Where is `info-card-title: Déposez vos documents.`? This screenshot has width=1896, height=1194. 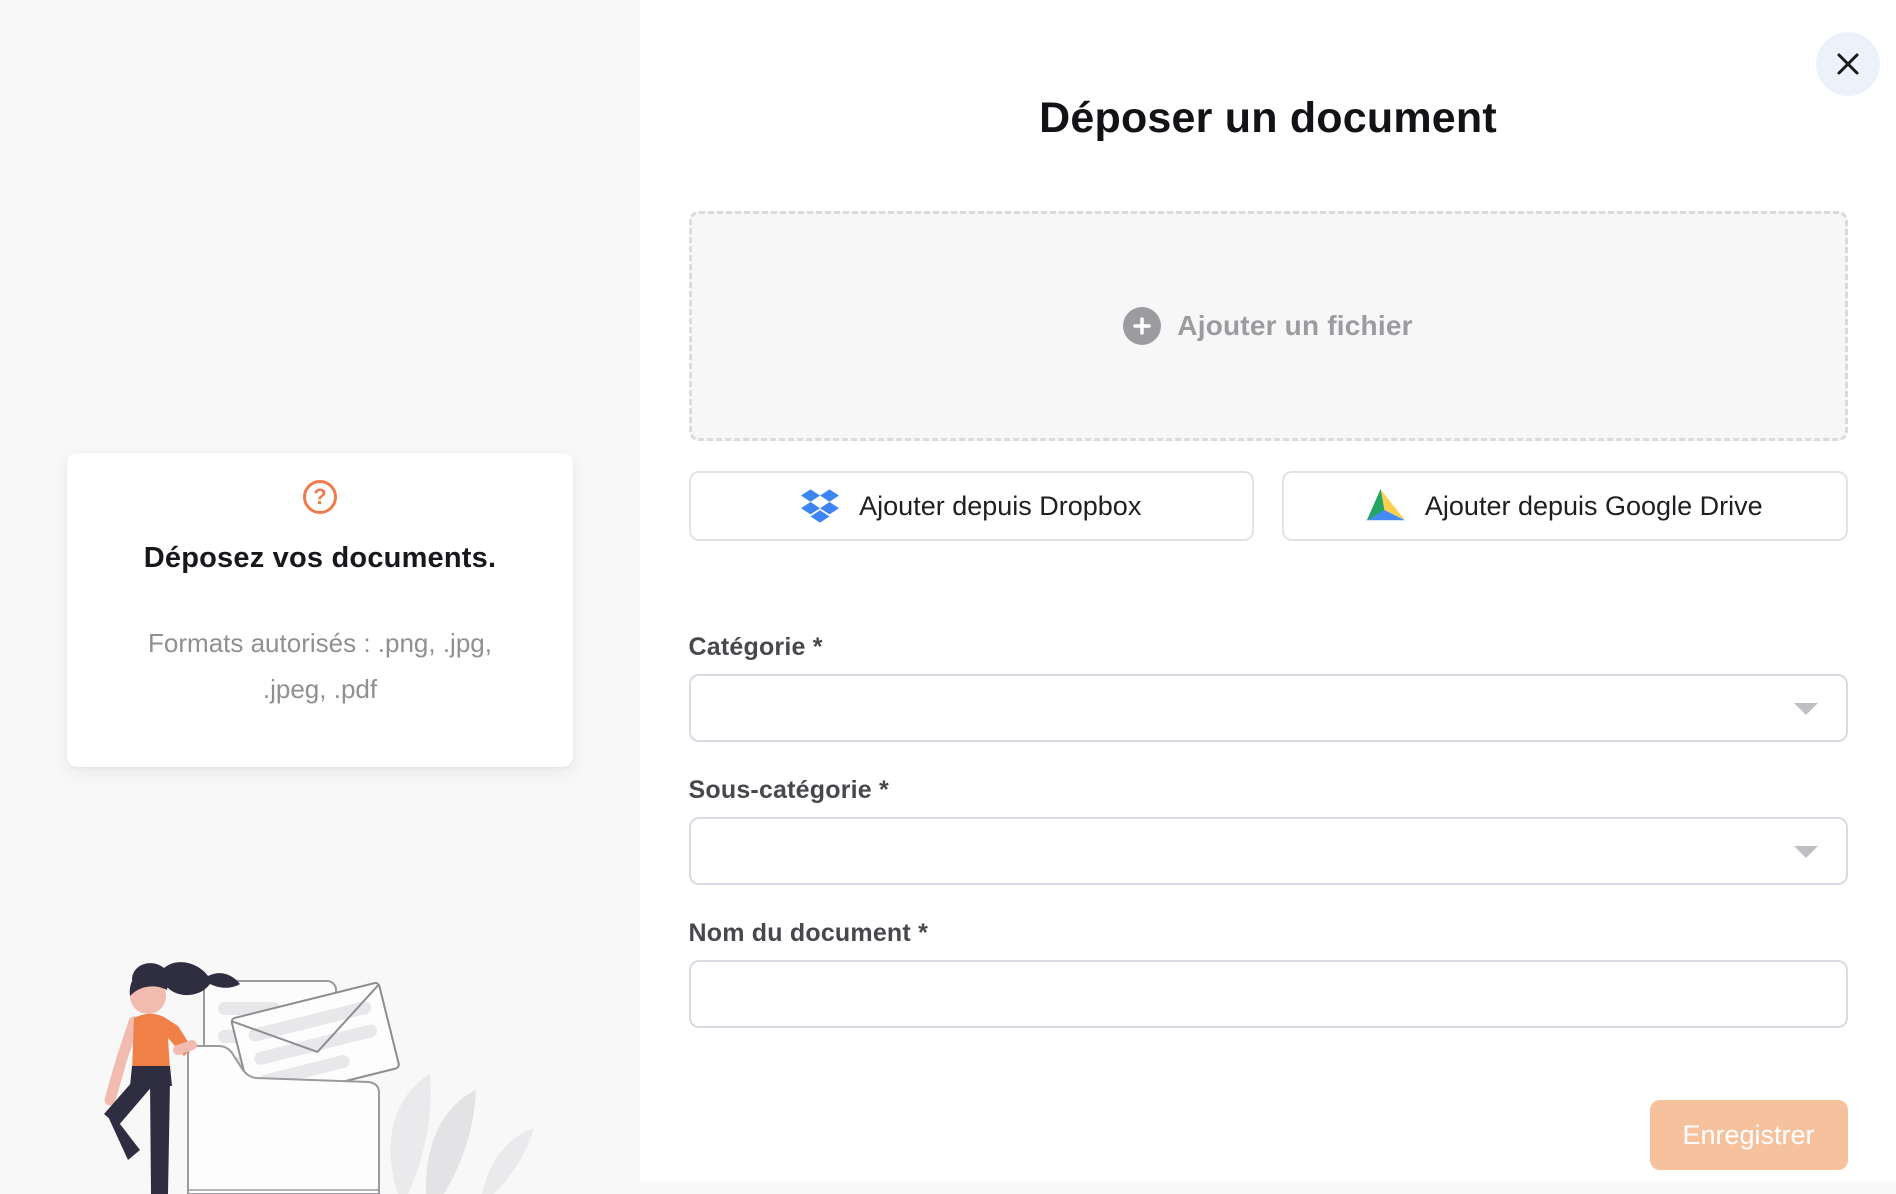 info-card-title: Déposez vos documents. is located at coordinates (320, 558).